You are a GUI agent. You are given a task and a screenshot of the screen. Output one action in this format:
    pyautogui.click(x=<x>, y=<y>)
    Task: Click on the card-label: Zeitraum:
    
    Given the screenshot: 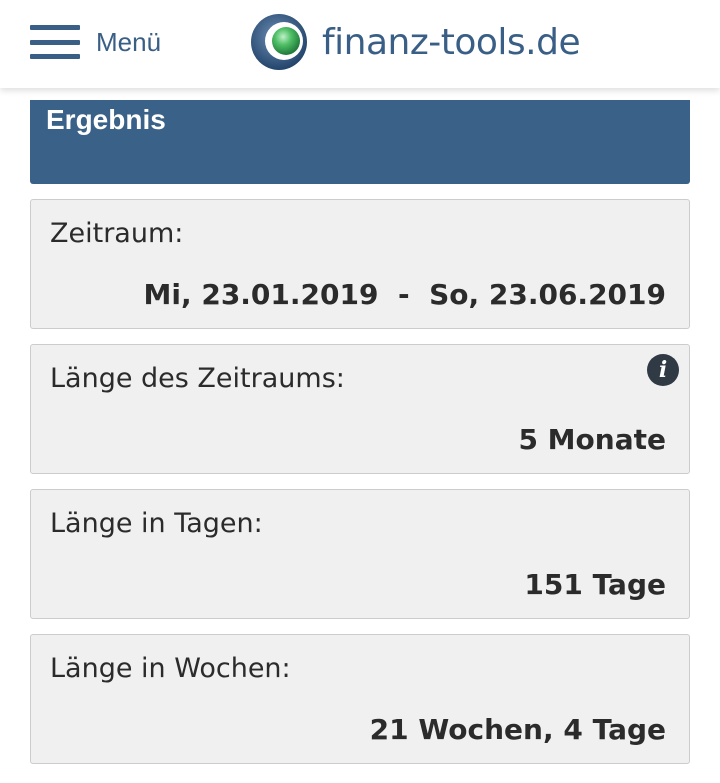 What is the action you would take?
    pyautogui.click(x=117, y=233)
    